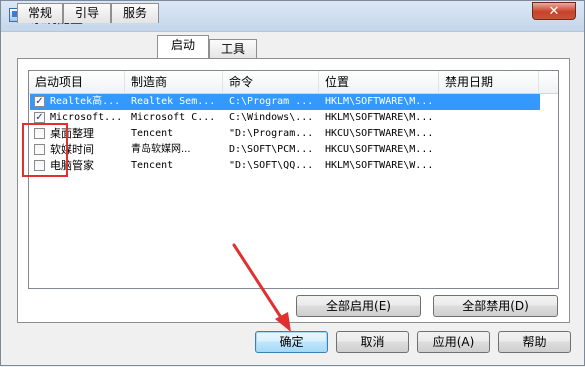  I want to click on tab-label: 工具, so click(232, 49).